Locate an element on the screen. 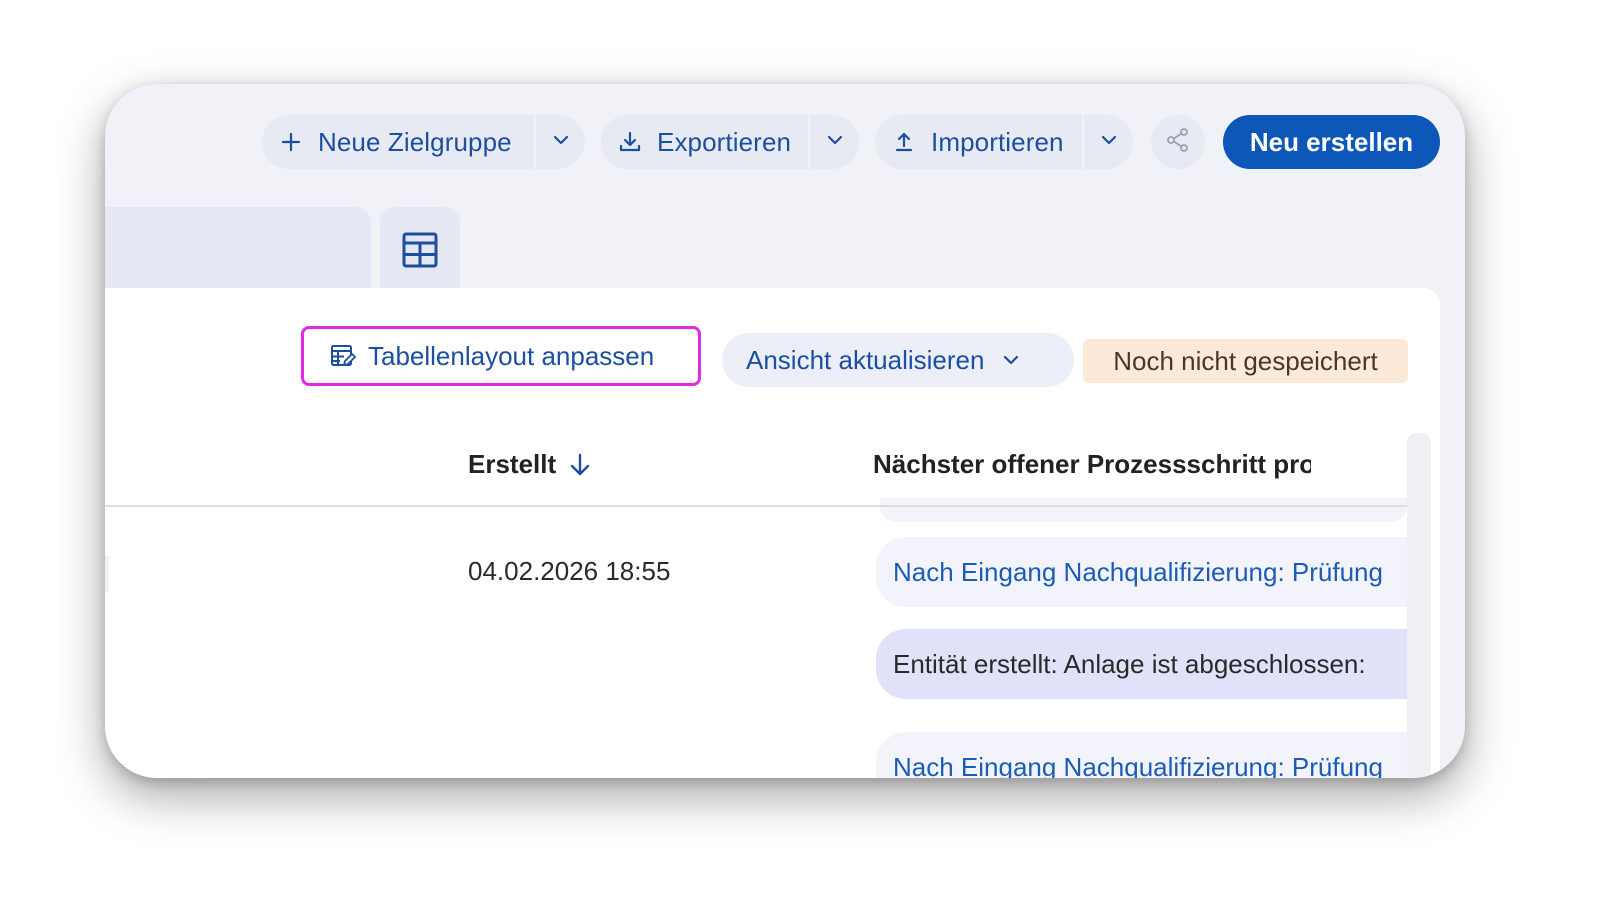  column-header-erstellt: Erstellt is located at coordinates (530, 464).